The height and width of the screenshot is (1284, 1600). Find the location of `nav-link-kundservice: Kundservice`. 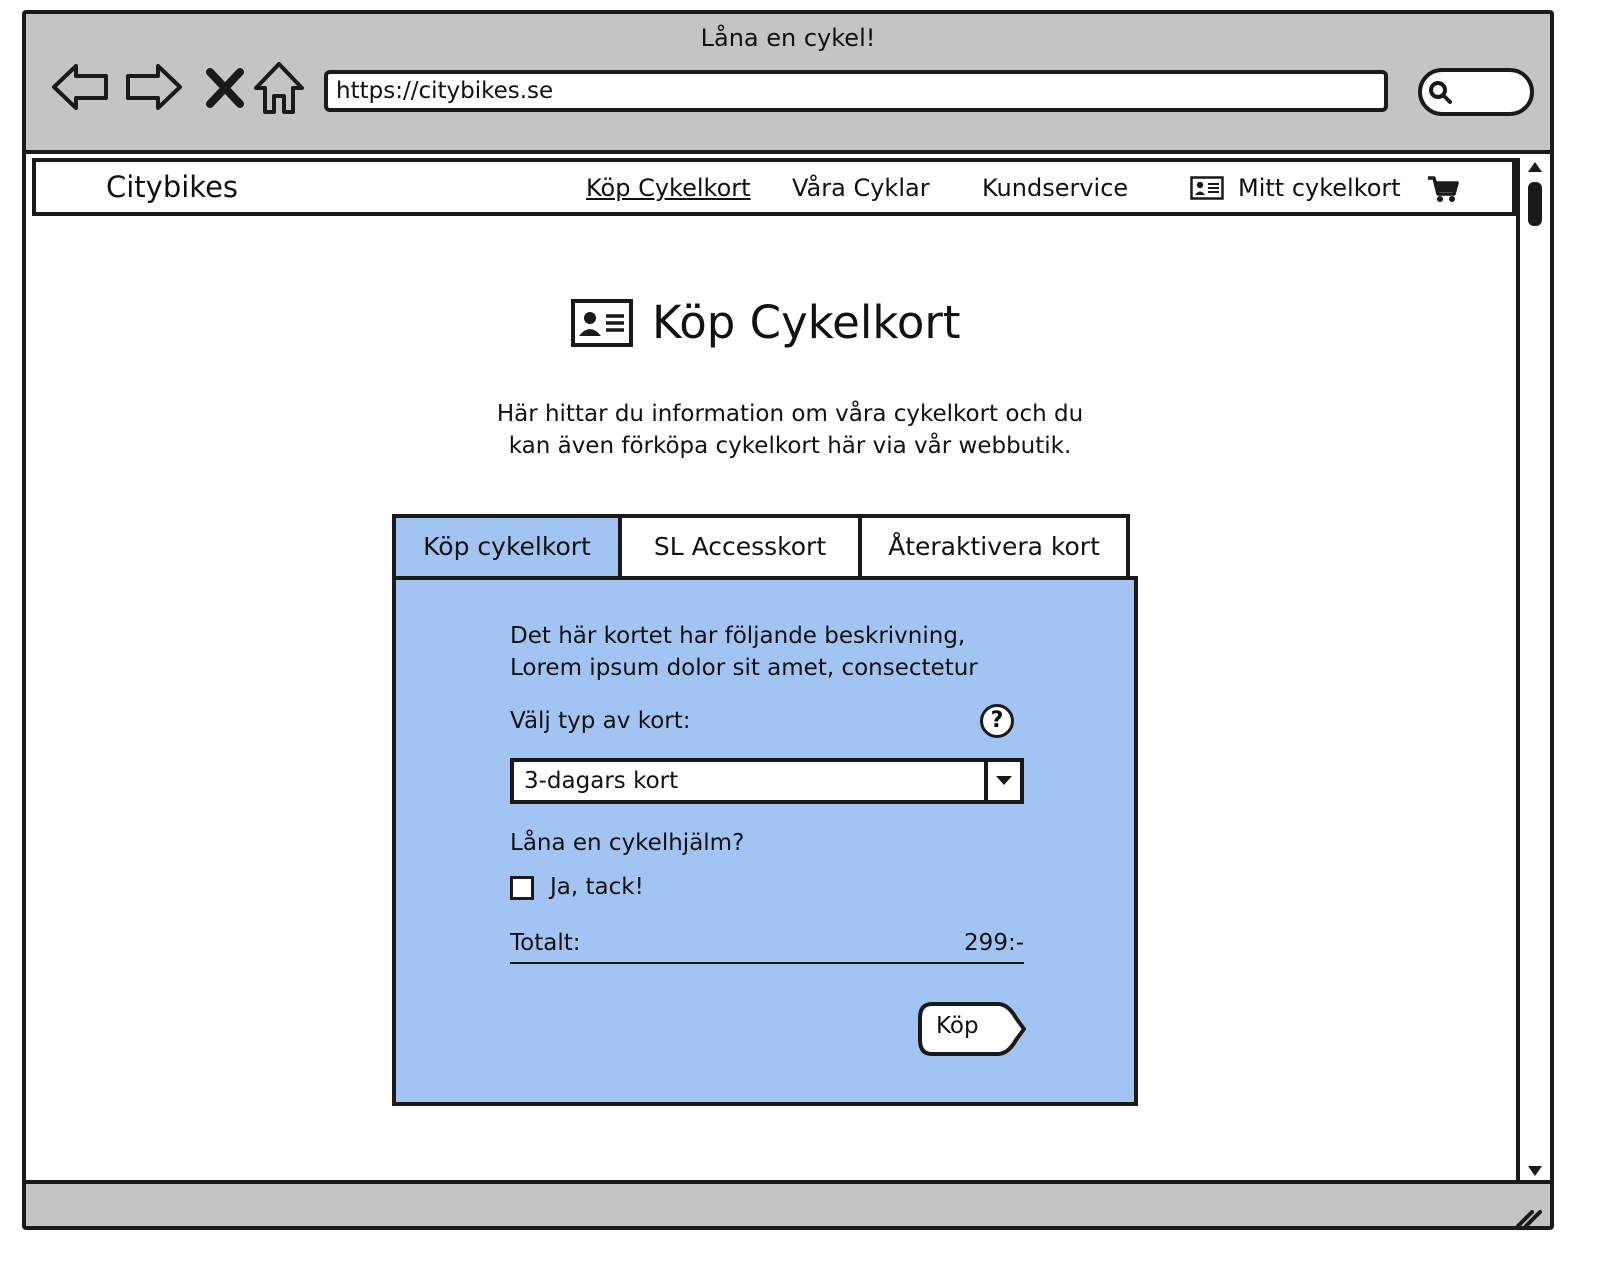

nav-link-kundservice: Kundservice is located at coordinates (1055, 188).